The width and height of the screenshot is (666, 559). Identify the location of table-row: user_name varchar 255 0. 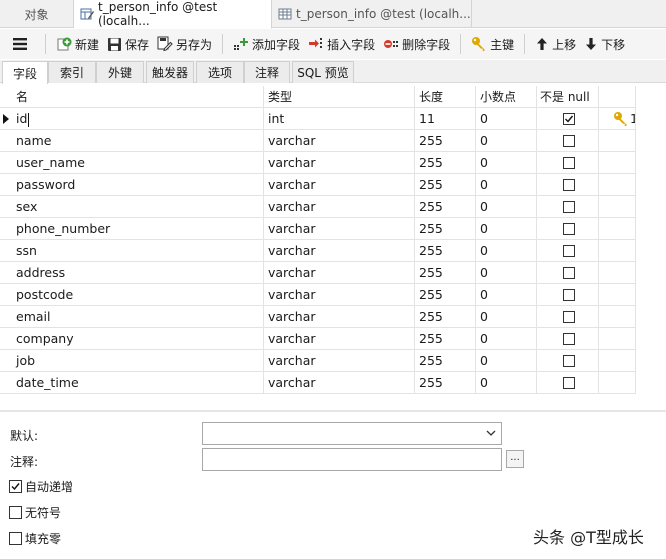
(318, 163).